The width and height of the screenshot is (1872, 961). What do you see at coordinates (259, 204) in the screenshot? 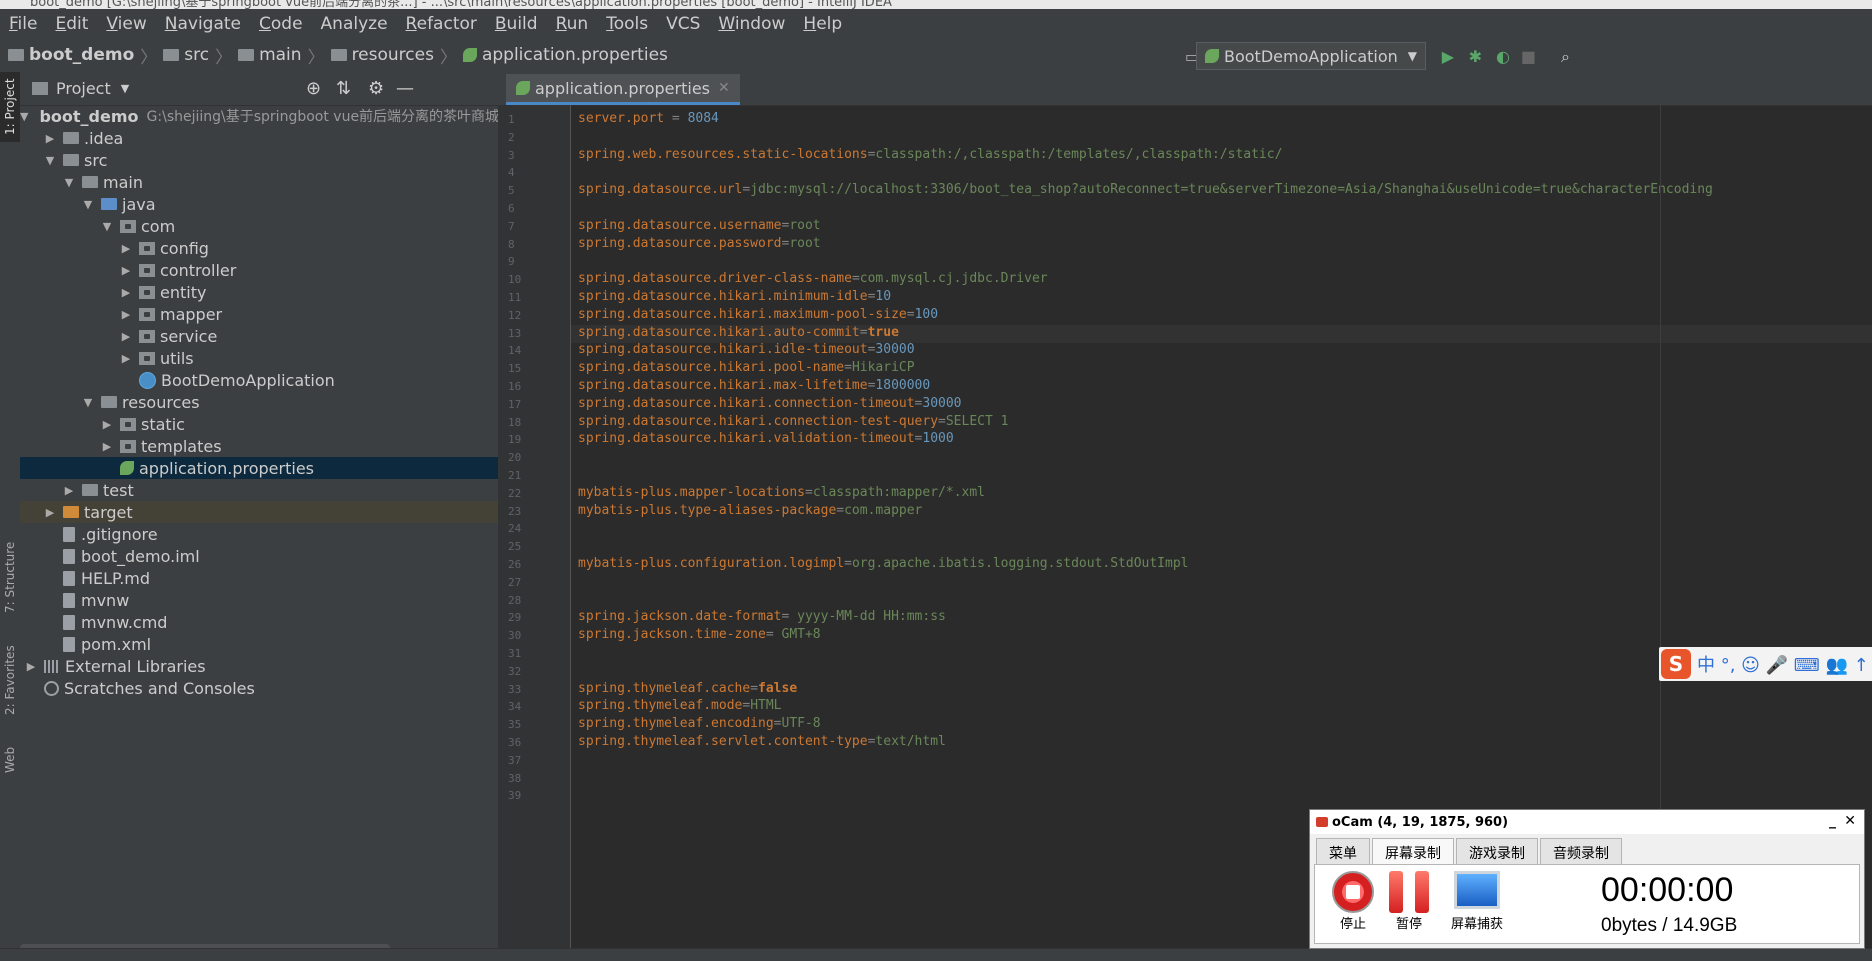
I see `tree-item-java: ▼ java` at bounding box center [259, 204].